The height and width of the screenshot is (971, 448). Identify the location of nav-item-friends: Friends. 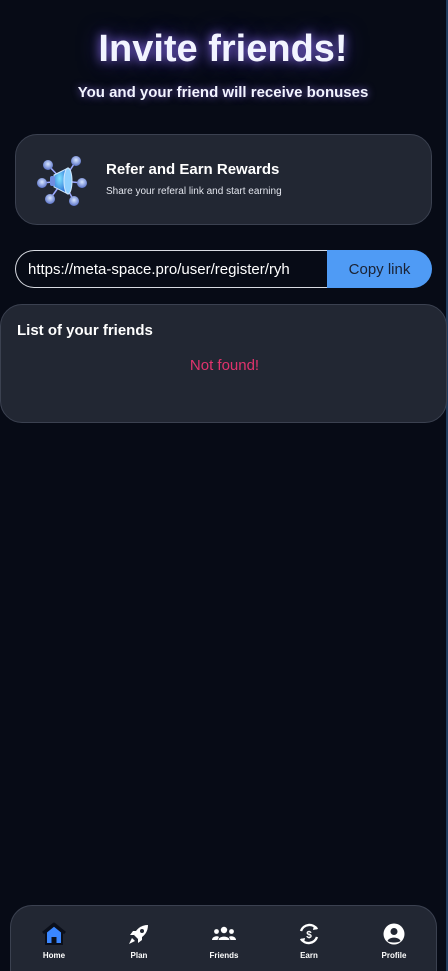
(224, 938).